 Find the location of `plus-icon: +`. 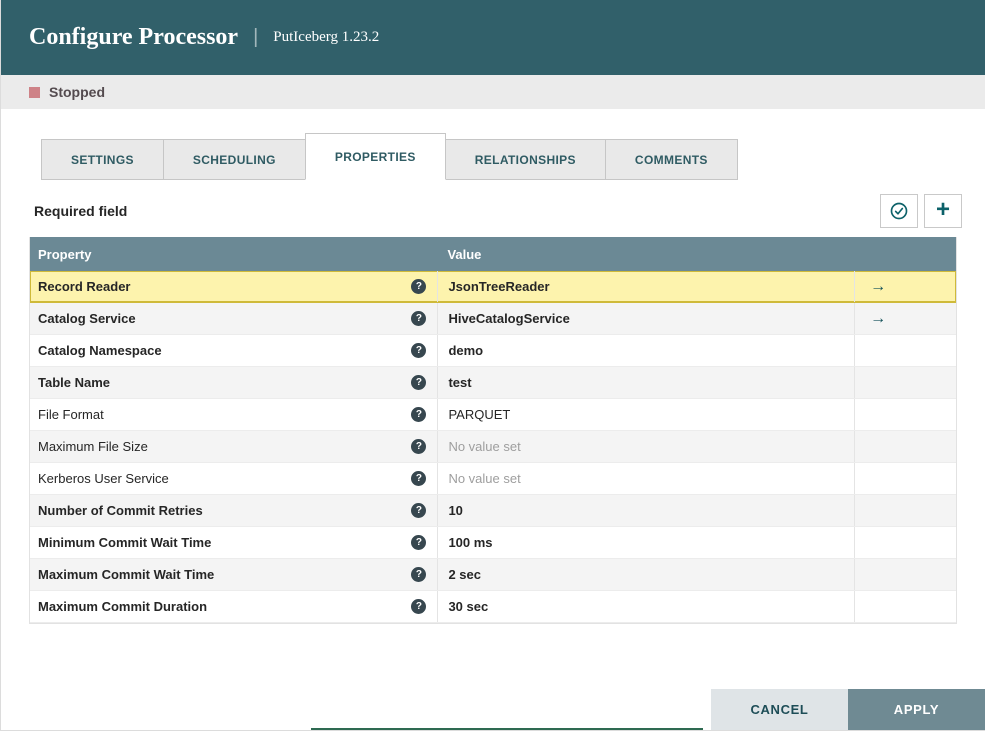

plus-icon: + is located at coordinates (942, 209).